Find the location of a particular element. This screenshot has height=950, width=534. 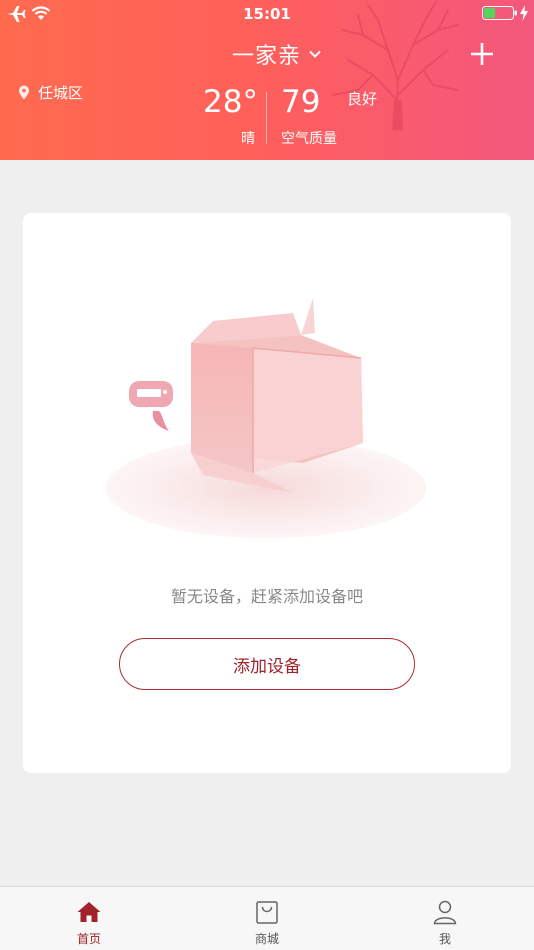

tab-label-home: 首页 is located at coordinates (88, 939).